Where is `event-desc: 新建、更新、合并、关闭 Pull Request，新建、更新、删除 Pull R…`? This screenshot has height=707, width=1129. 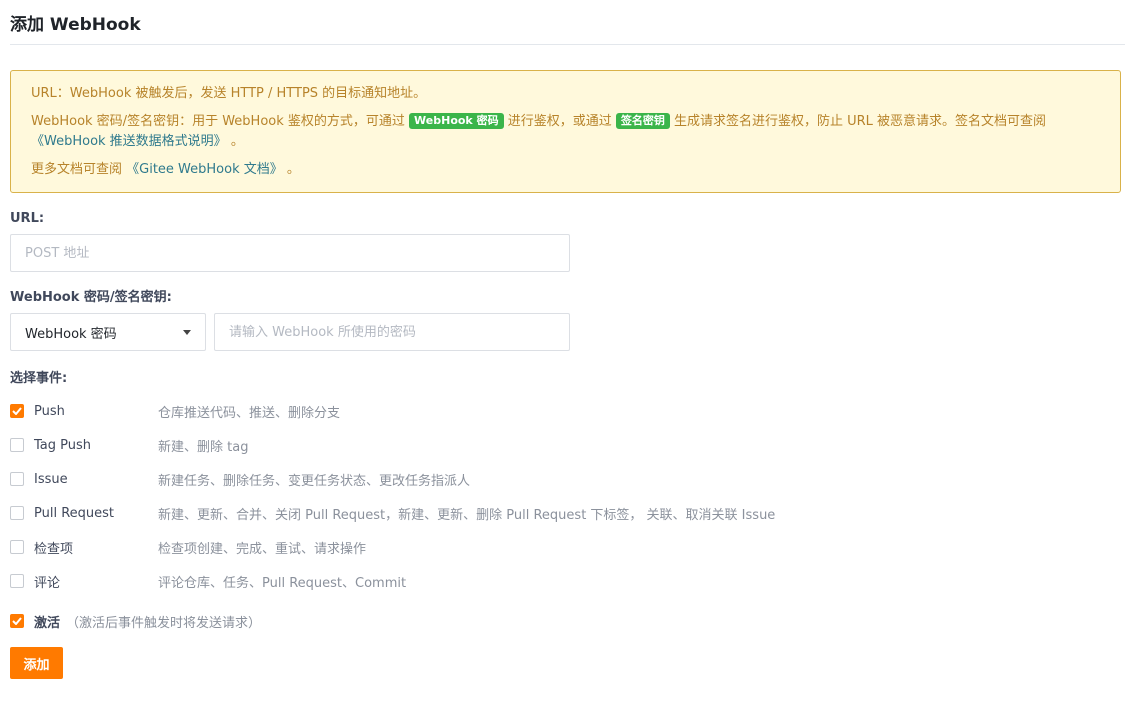
event-desc: 新建、更新、合并、关闭 Pull Request，新建、更新、删除 Pull R… is located at coordinates (467, 515).